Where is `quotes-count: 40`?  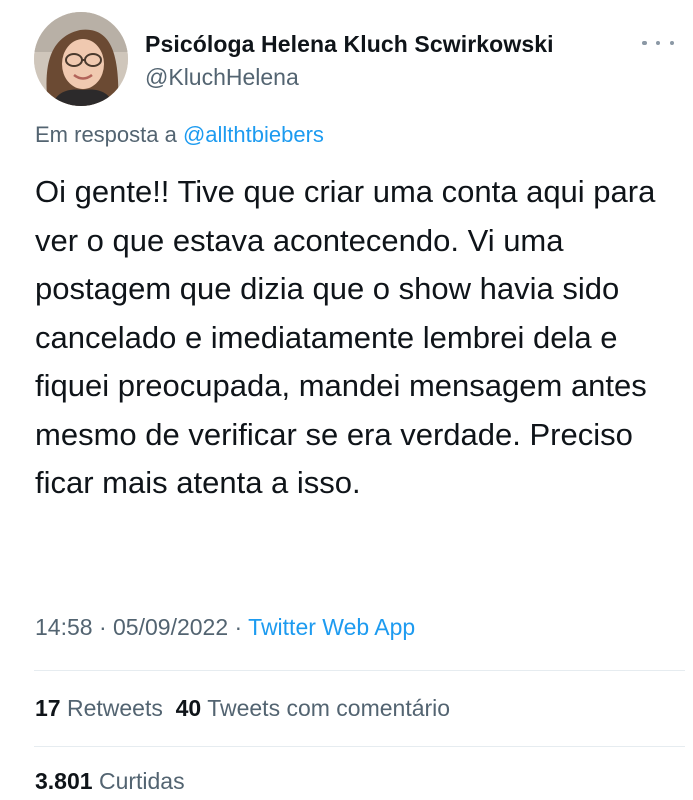
quotes-count: 40 is located at coordinates (188, 708).